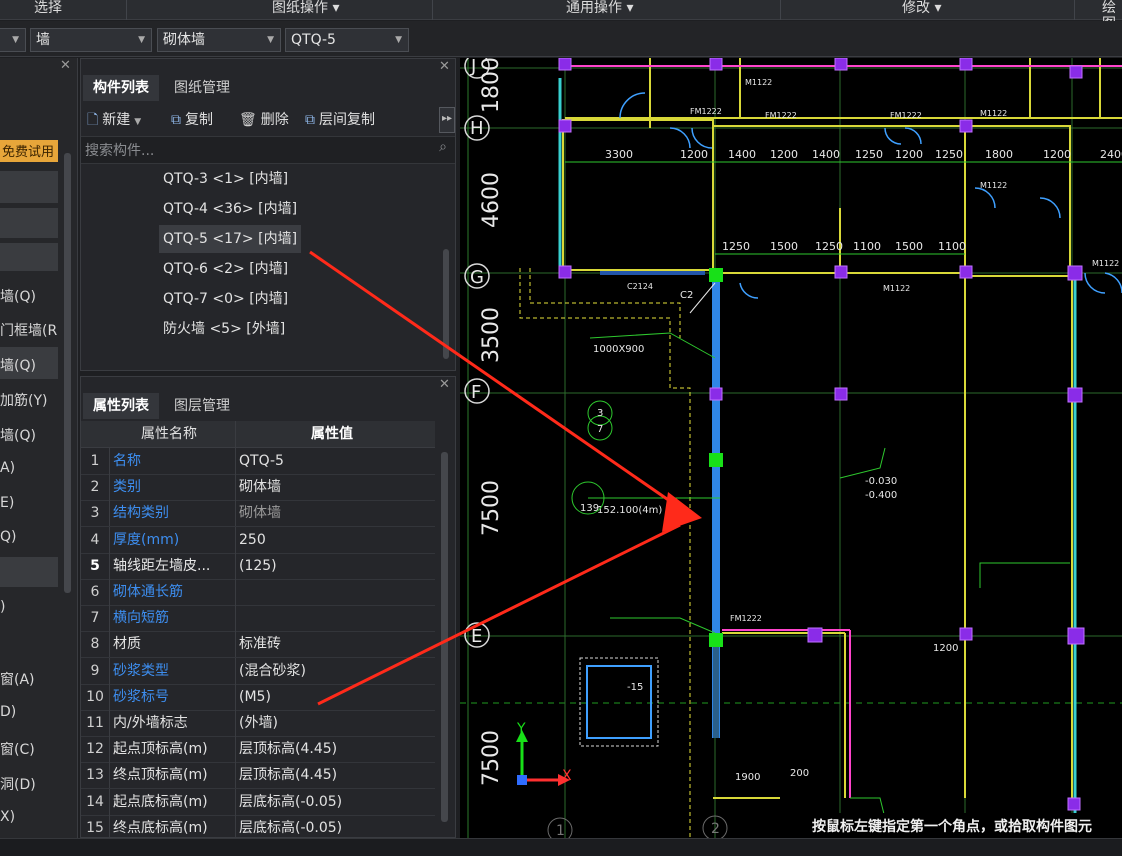 This screenshot has width=1122, height=856. What do you see at coordinates (95, 723) in the screenshot?
I see `row-number: 11` at bounding box center [95, 723].